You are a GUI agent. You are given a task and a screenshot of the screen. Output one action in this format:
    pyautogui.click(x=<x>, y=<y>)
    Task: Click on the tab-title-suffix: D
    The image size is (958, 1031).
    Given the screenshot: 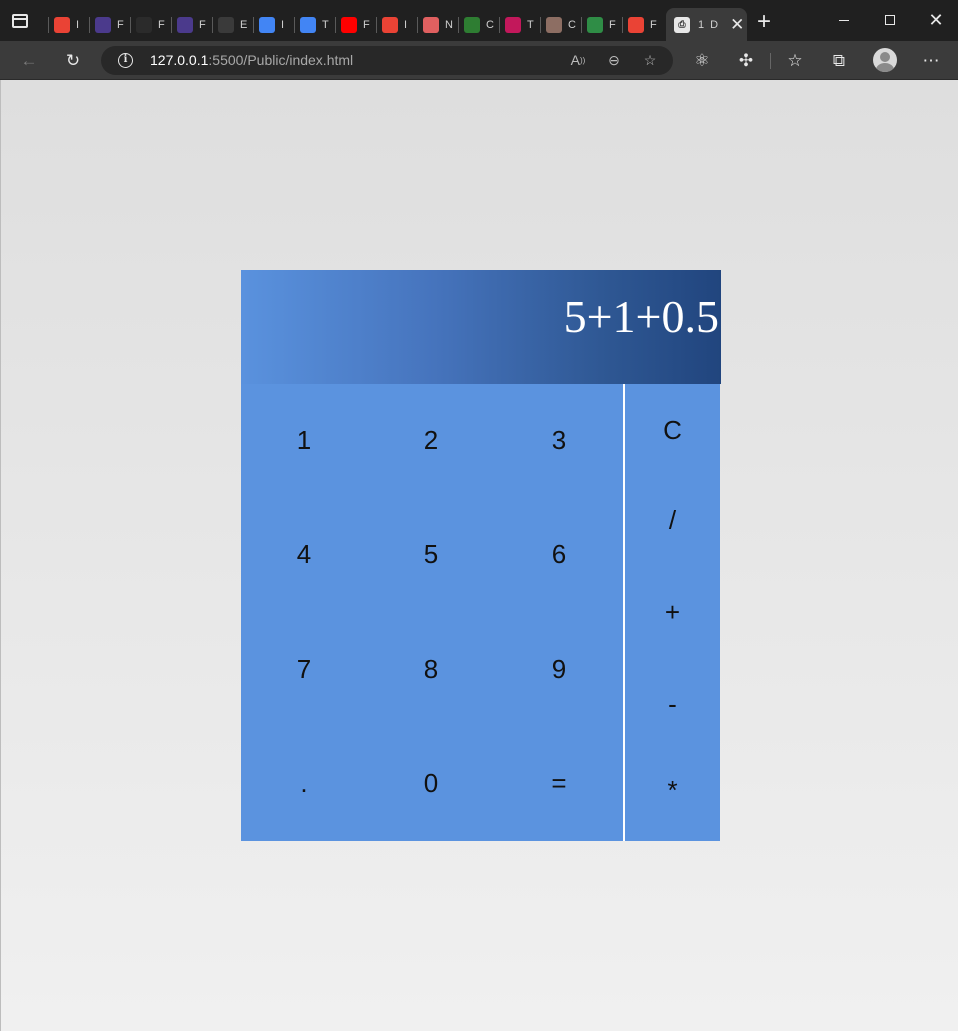 What is the action you would take?
    pyautogui.click(x=714, y=24)
    